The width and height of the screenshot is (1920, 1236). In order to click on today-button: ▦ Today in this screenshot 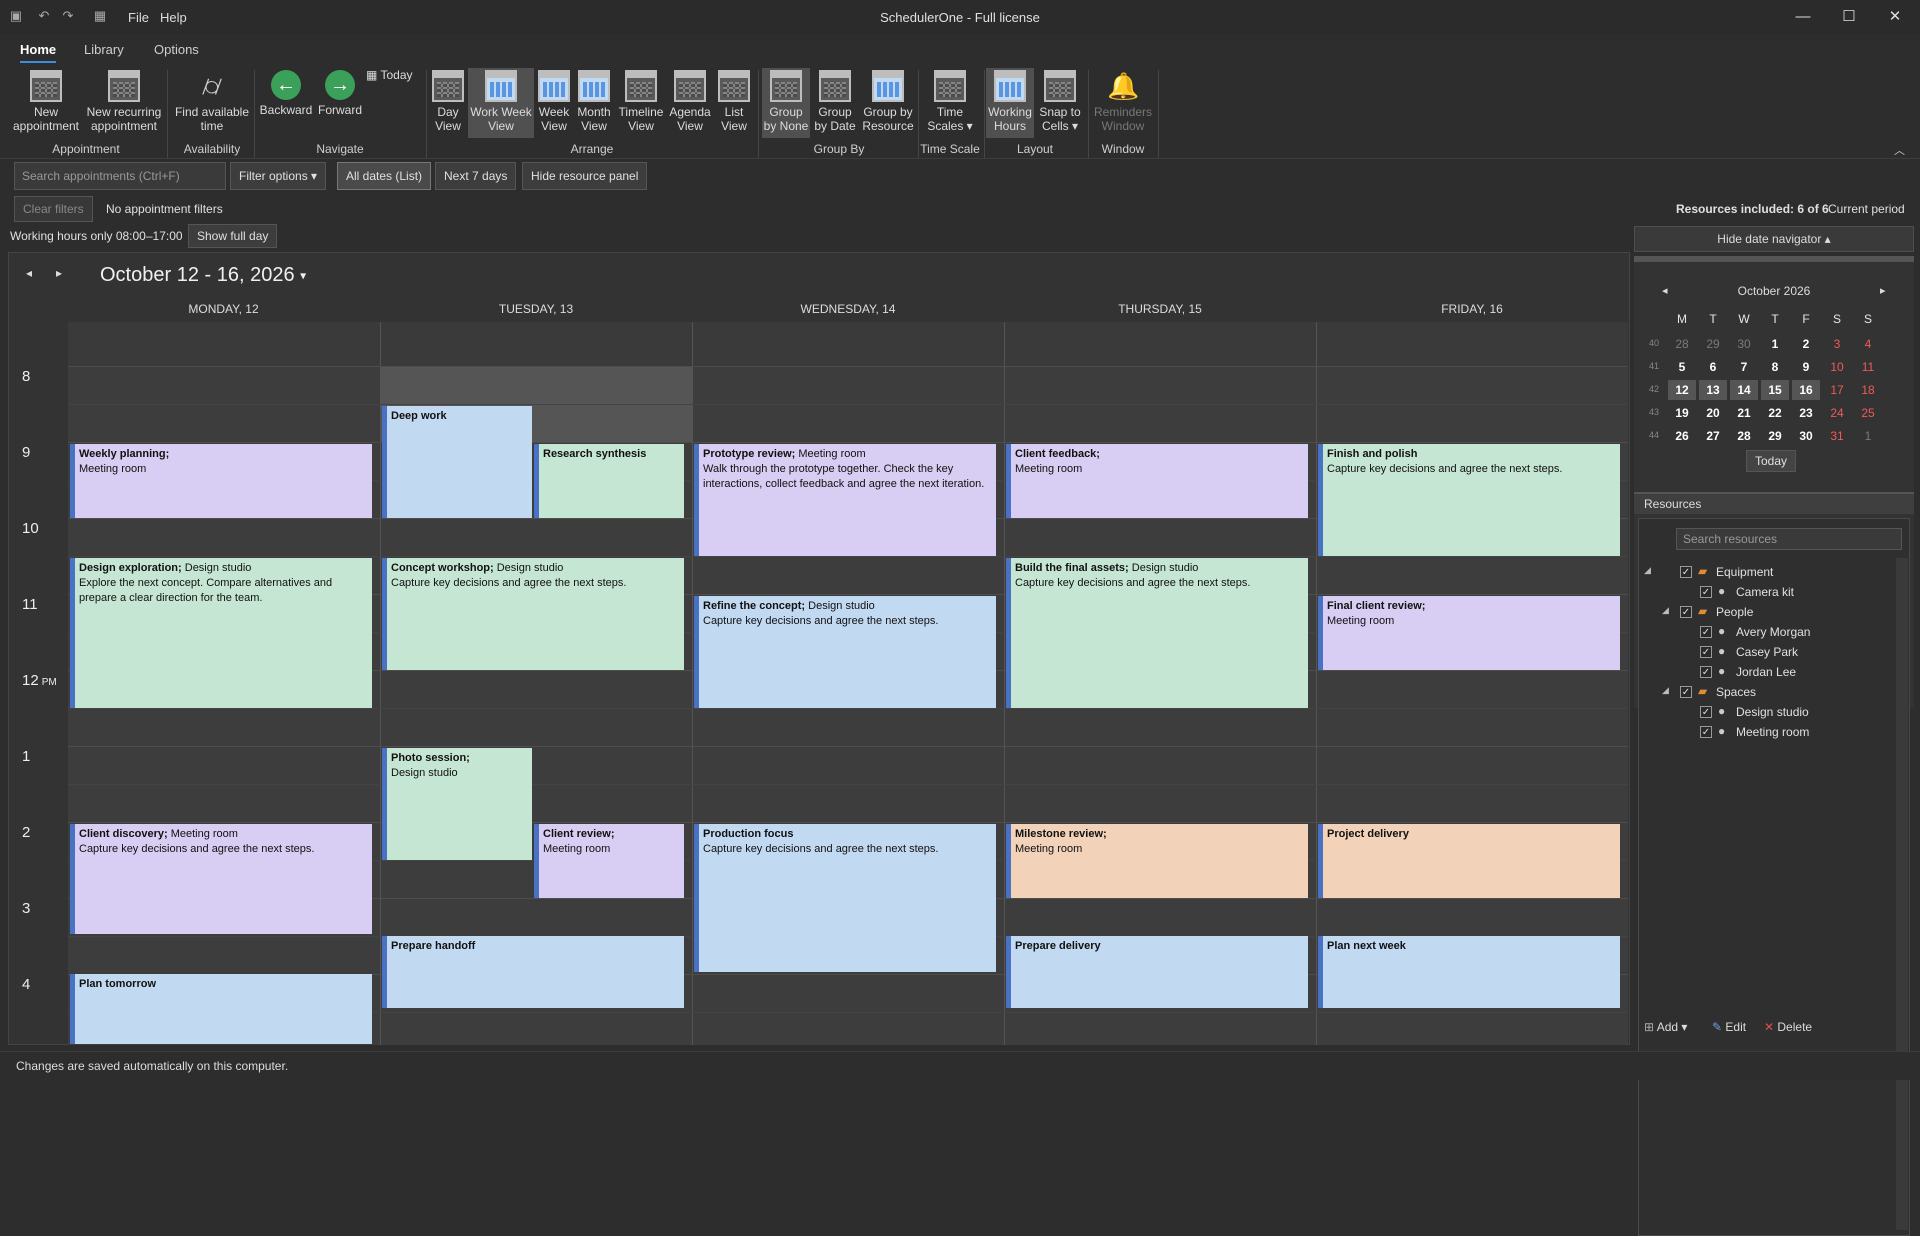, I will do `click(394, 78)`.